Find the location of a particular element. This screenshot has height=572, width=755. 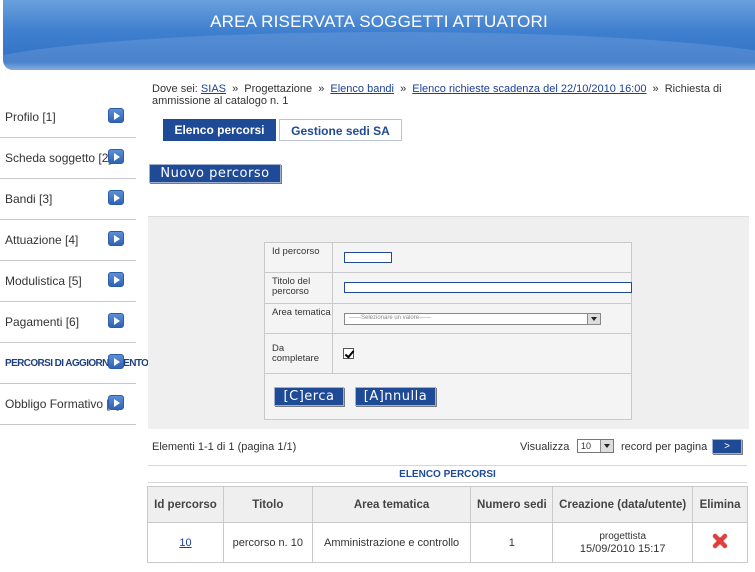

per-page-label: record per pagina is located at coordinates (664, 447).